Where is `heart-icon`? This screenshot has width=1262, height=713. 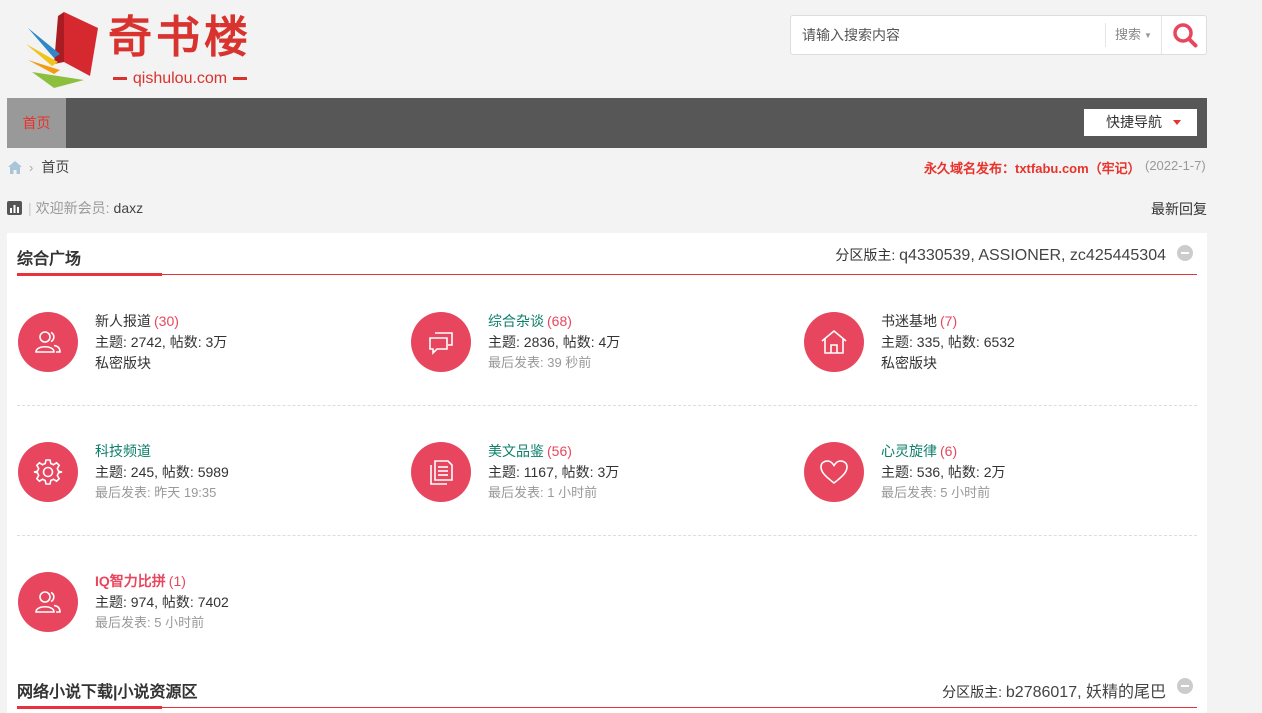 heart-icon is located at coordinates (834, 472).